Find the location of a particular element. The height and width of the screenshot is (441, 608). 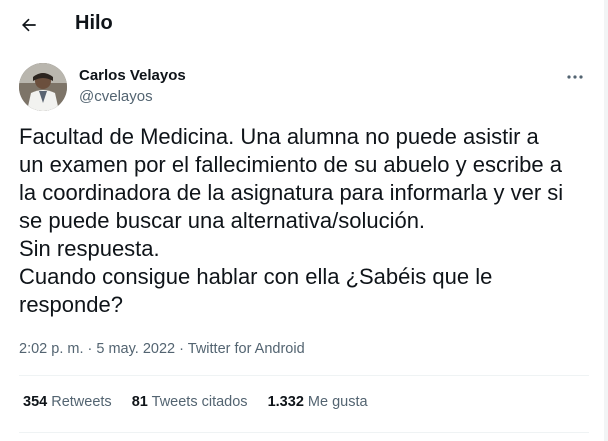

quotes-stat: 81 Tweets citados is located at coordinates (190, 402).